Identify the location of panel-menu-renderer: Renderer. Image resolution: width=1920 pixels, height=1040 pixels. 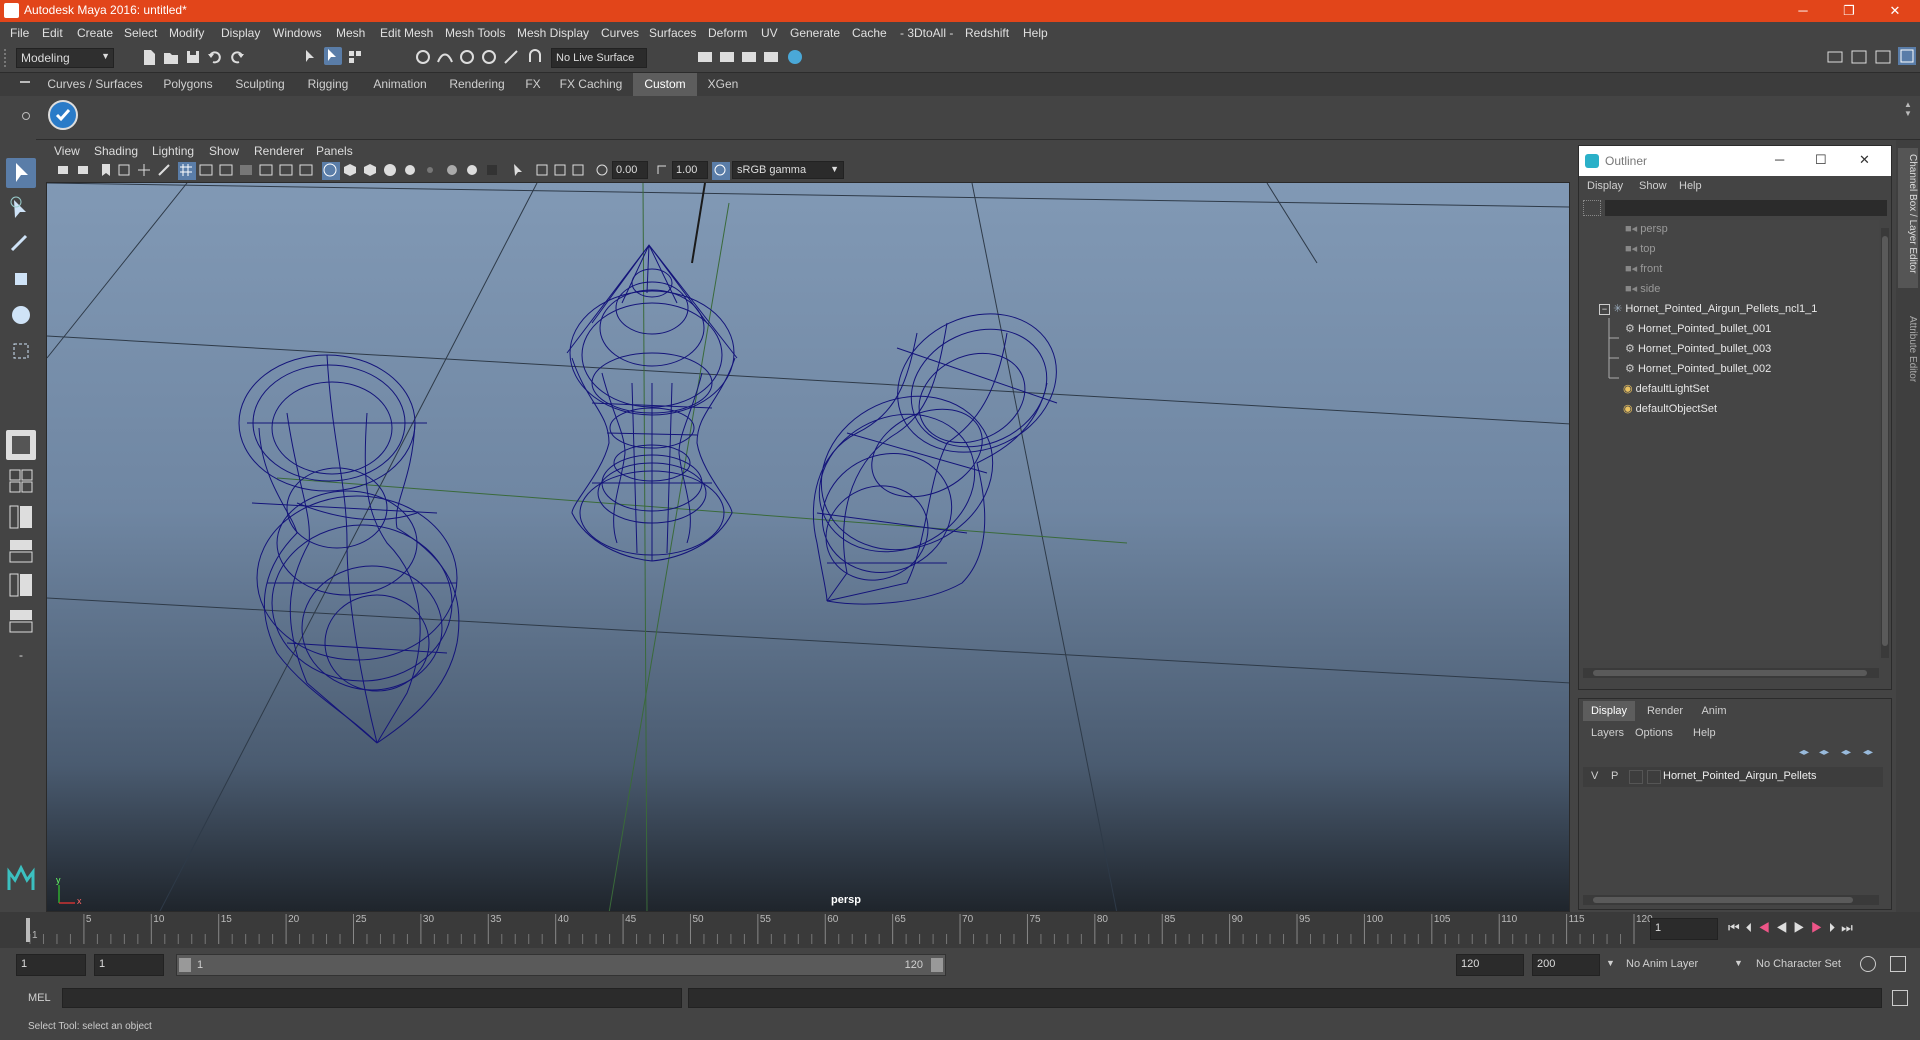
(279, 151).